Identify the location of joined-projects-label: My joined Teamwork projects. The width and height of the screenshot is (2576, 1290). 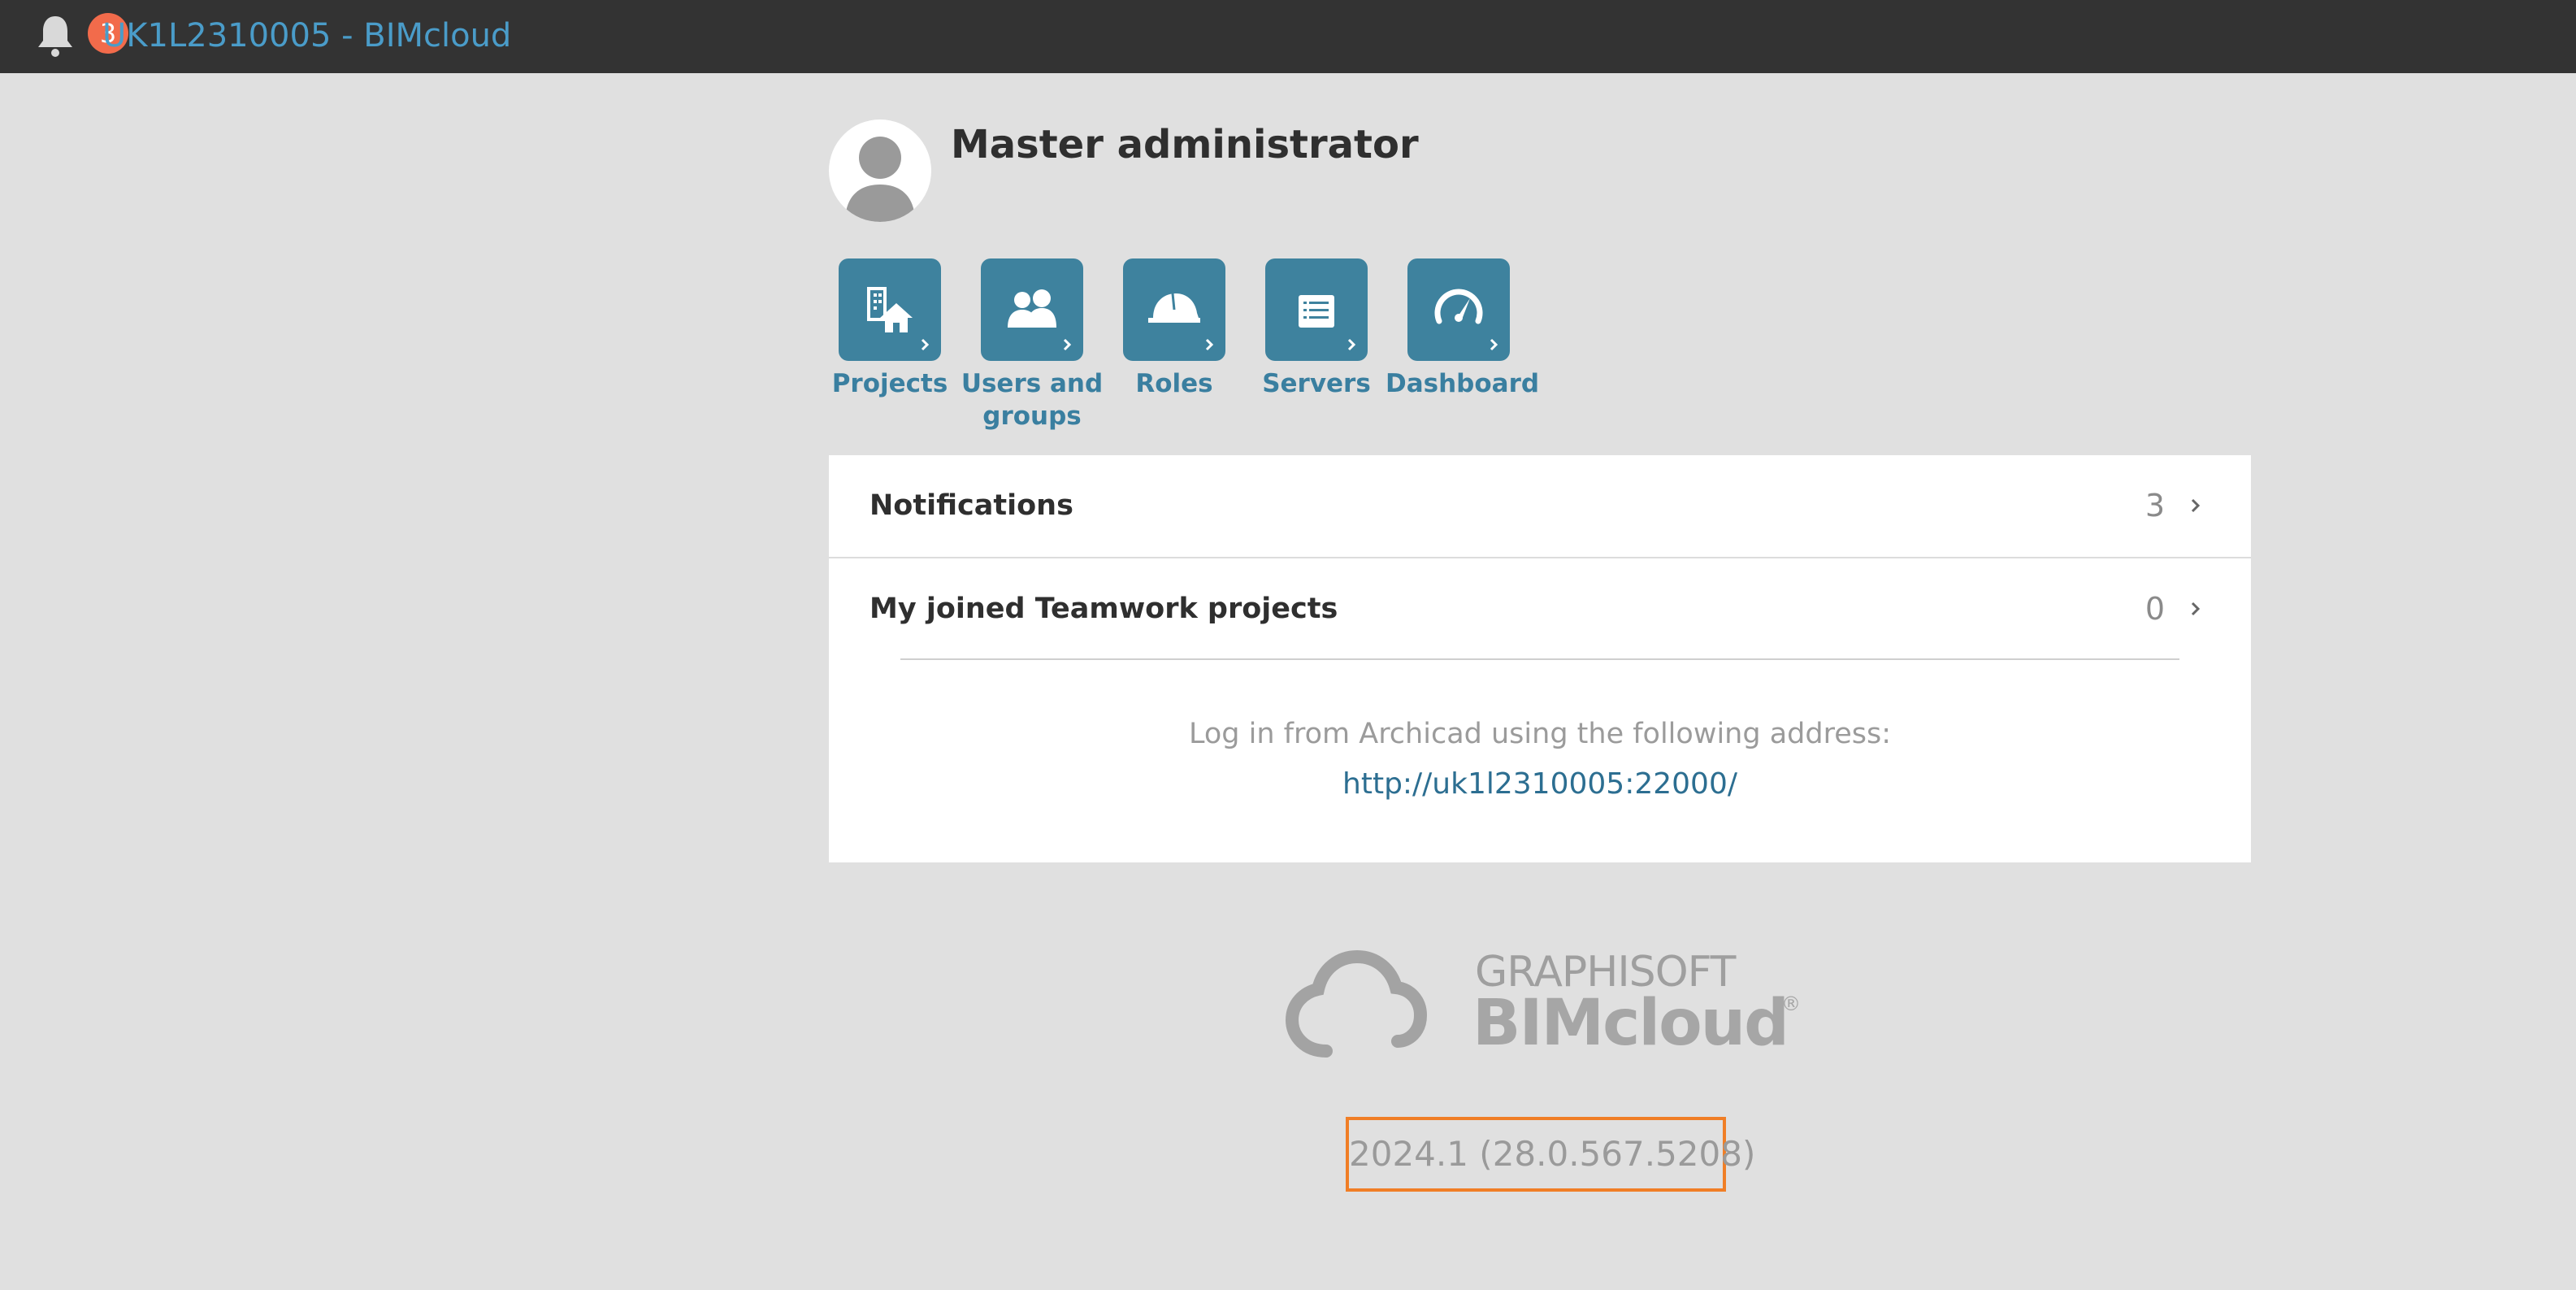
(1104, 609).